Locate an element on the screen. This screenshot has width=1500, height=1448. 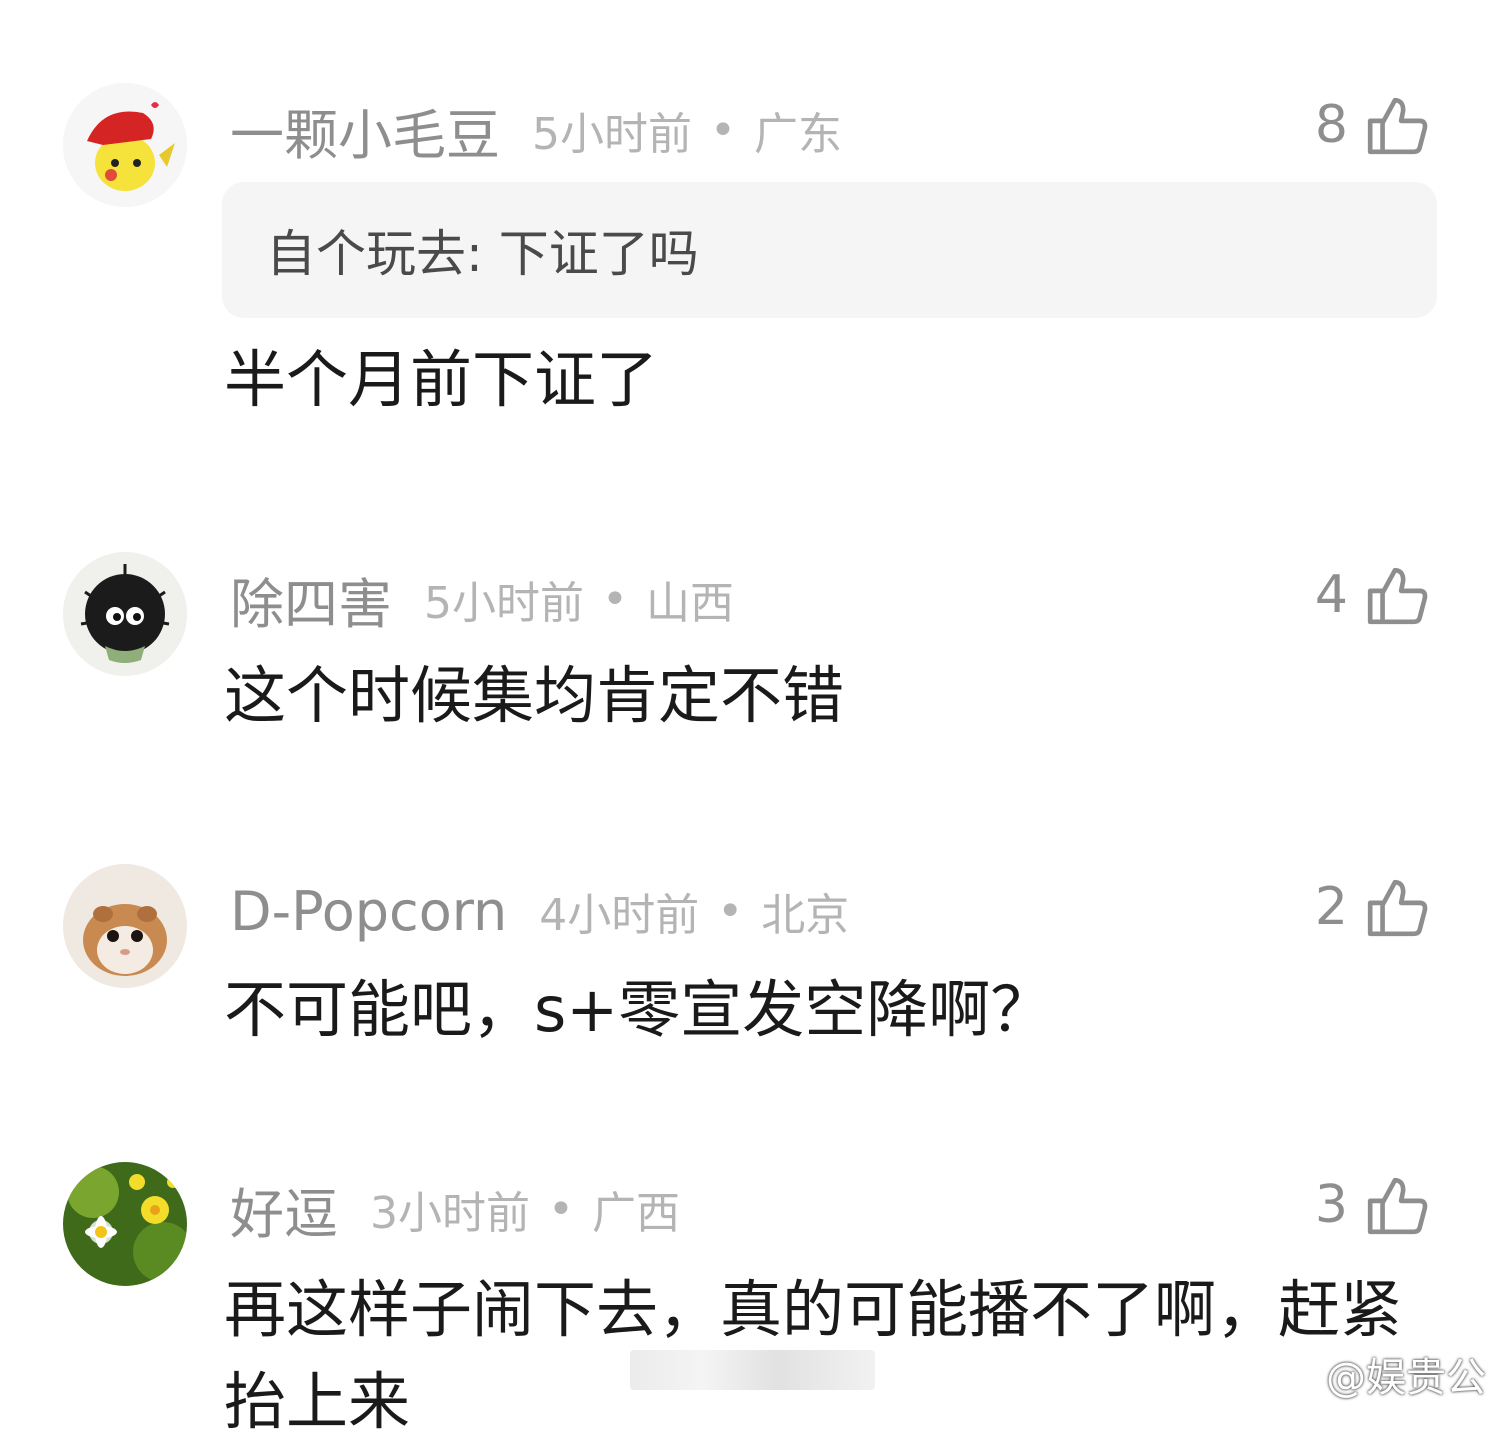
like-count: 8 is located at coordinates (1331, 125).